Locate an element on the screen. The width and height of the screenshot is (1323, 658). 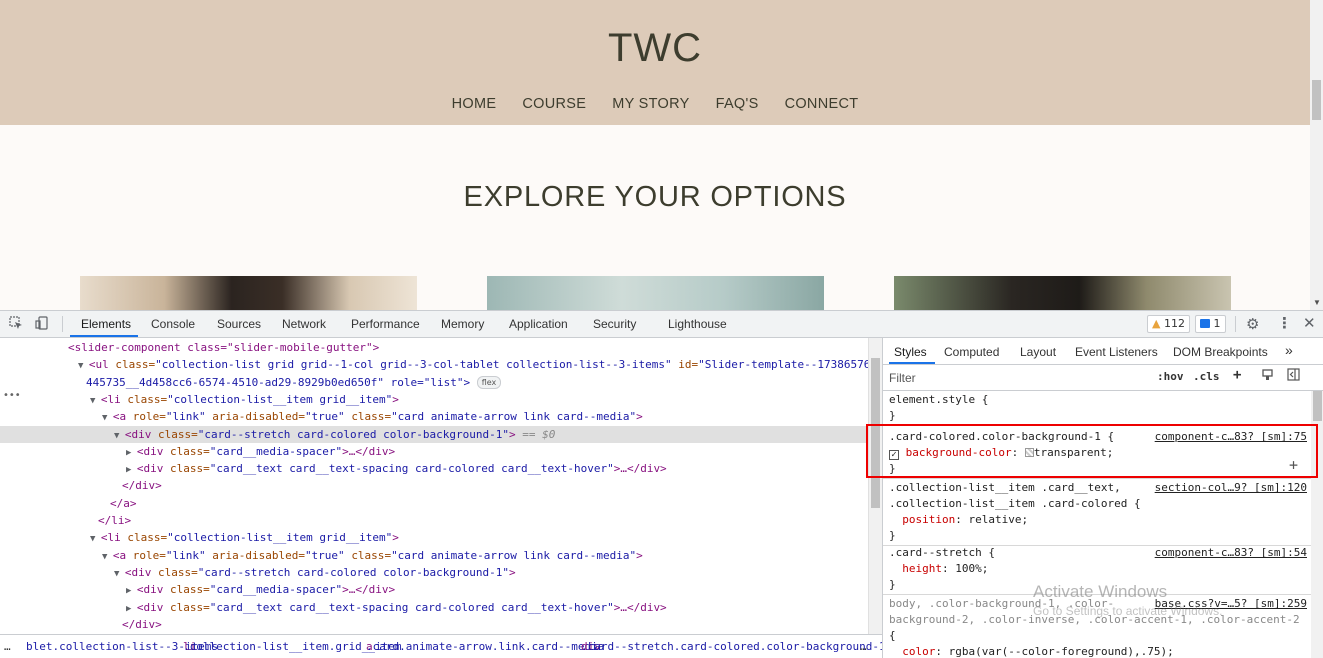
nav-faqs: FAQ'S is located at coordinates (737, 104).